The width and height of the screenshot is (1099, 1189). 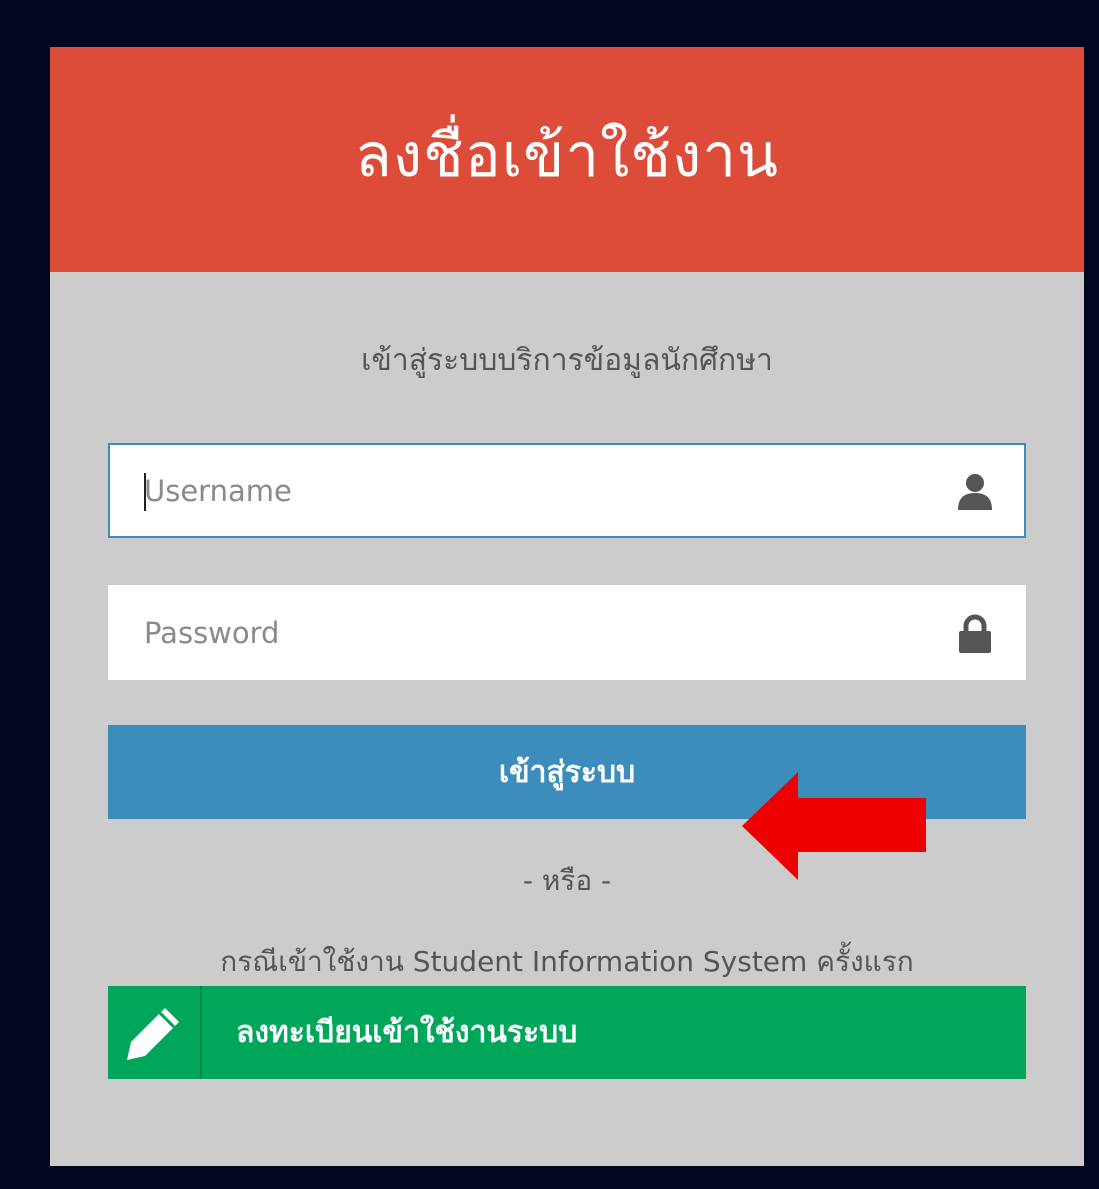 What do you see at coordinates (567, 880) in the screenshot?
I see `or-divider: - หรือ -` at bounding box center [567, 880].